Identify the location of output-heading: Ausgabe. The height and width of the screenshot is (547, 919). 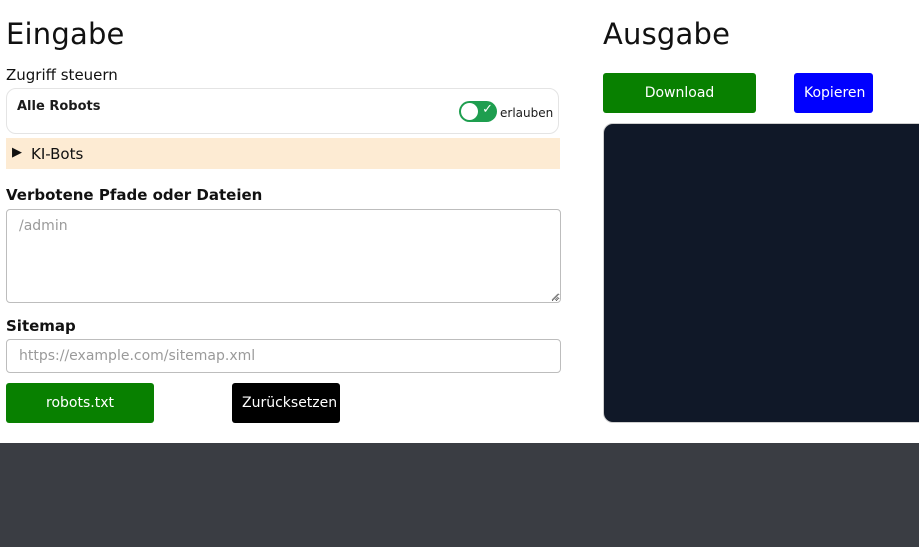
(667, 34).